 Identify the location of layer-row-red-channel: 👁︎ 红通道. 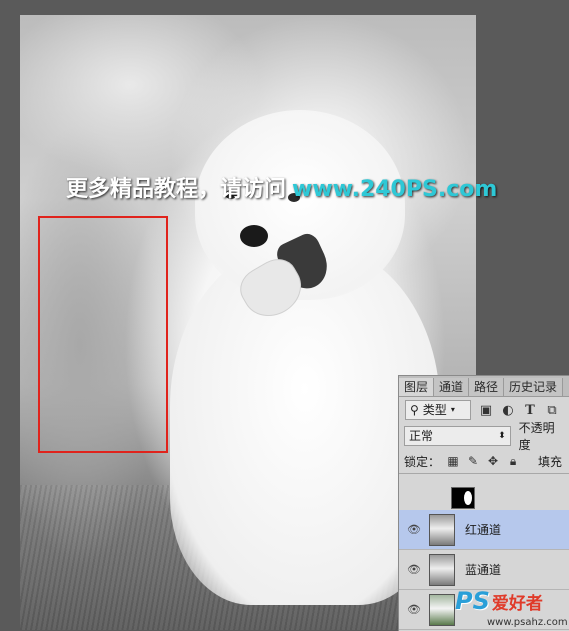
(484, 530).